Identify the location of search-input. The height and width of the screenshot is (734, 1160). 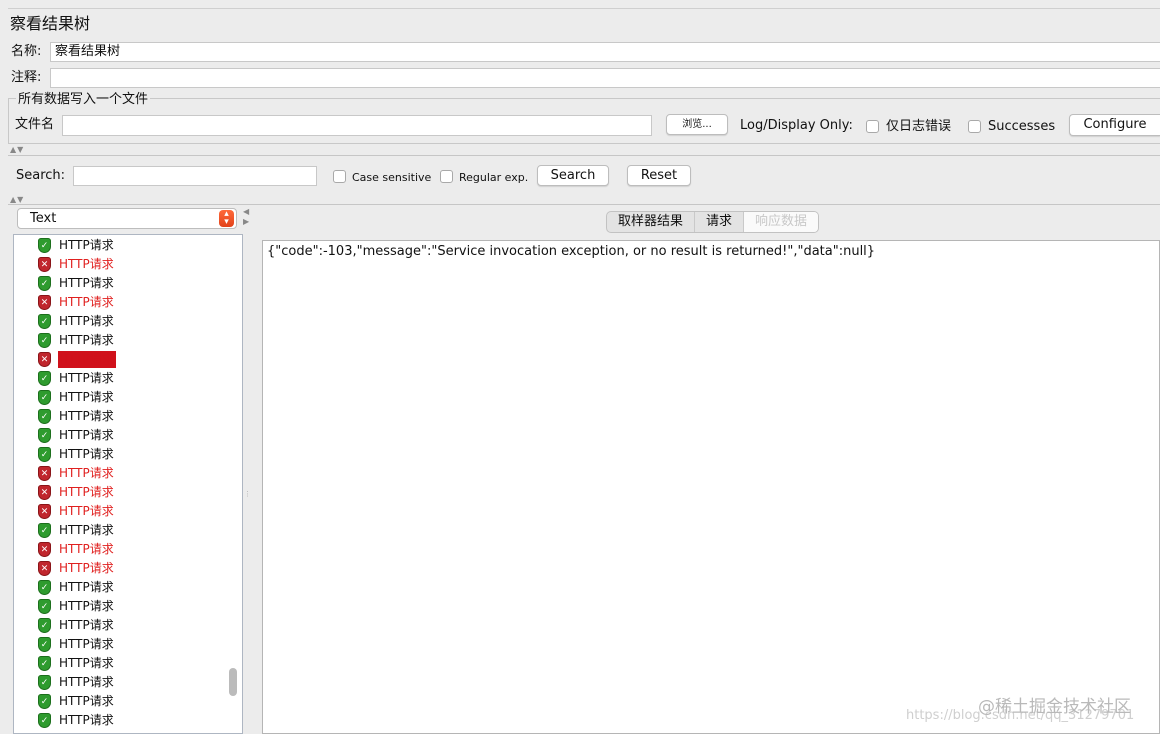
(195, 176).